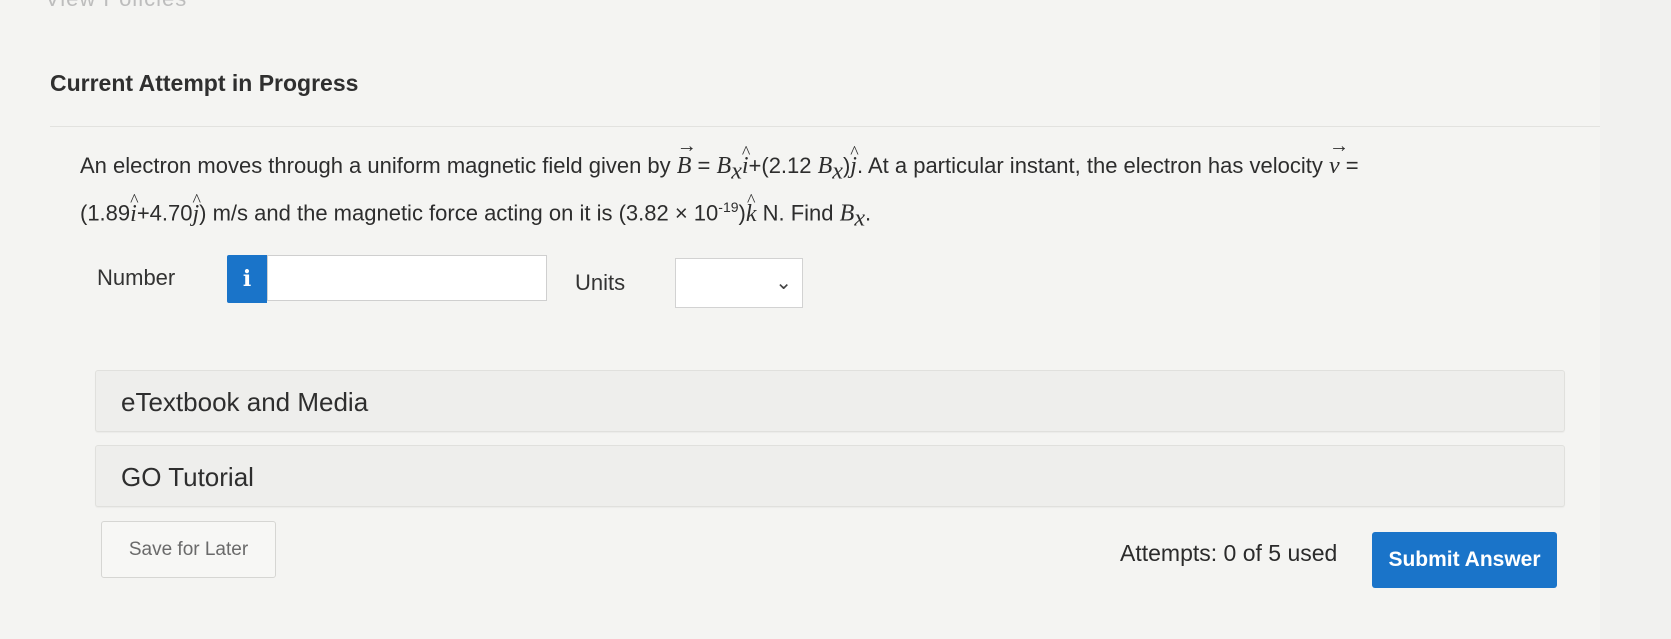 The height and width of the screenshot is (639, 1671). I want to click on question-part: ., so click(868, 213).